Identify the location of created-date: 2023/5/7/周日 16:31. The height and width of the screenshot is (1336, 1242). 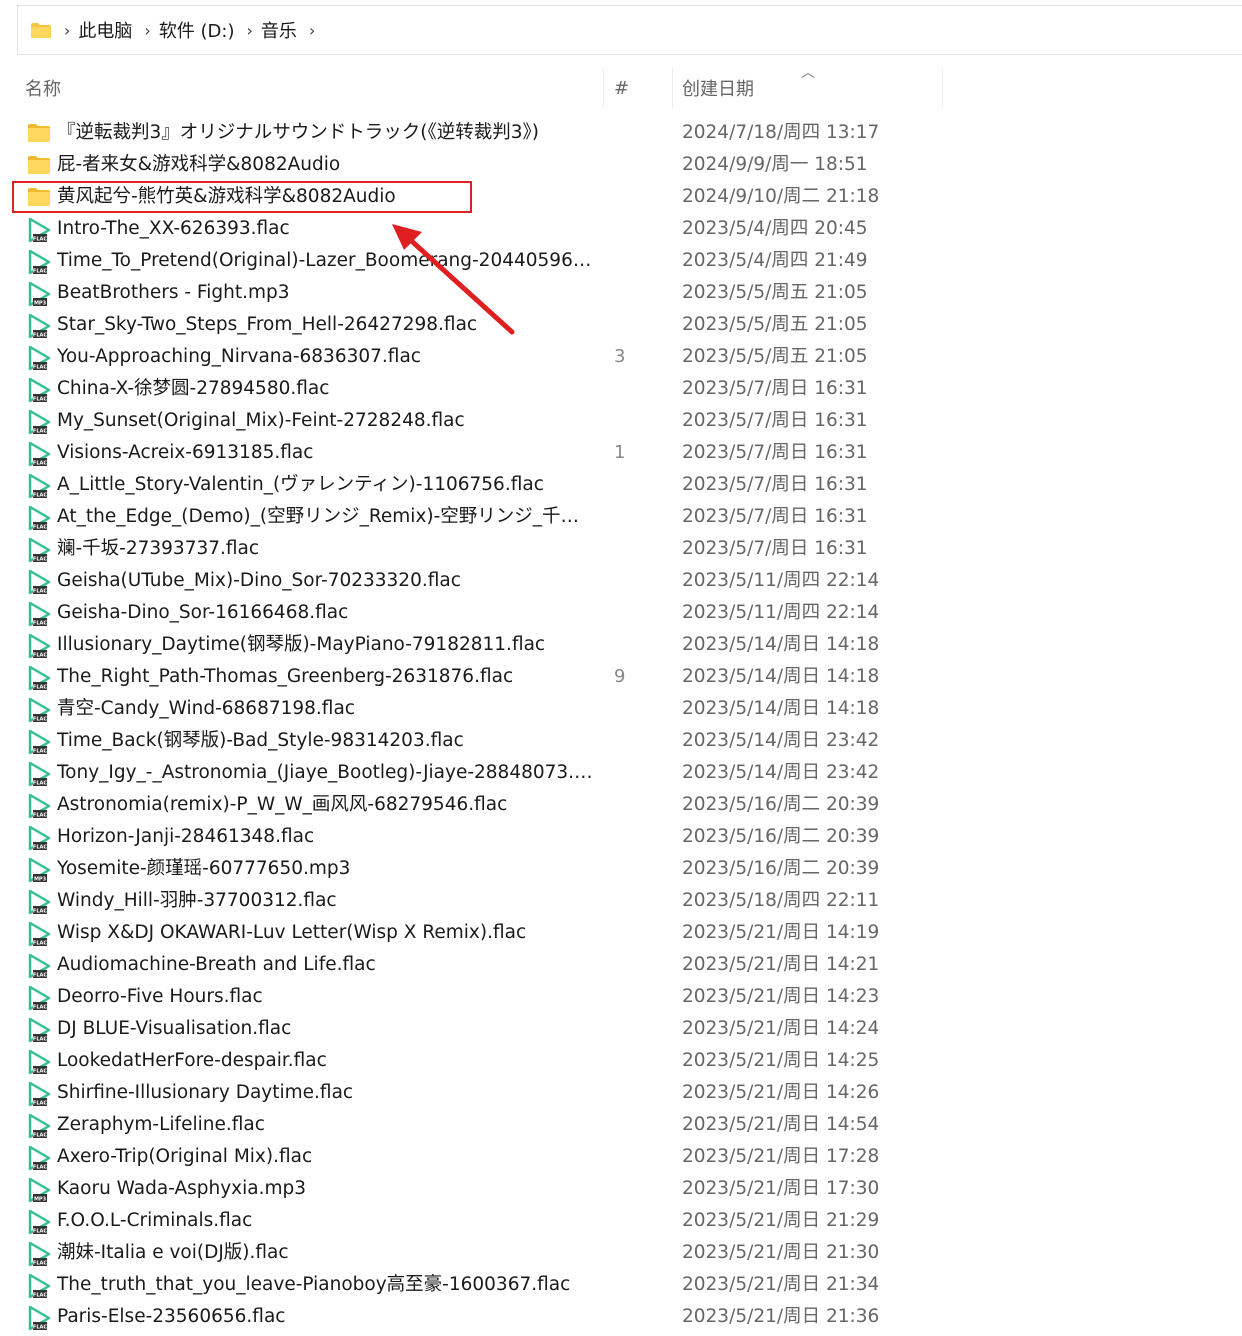
(775, 420).